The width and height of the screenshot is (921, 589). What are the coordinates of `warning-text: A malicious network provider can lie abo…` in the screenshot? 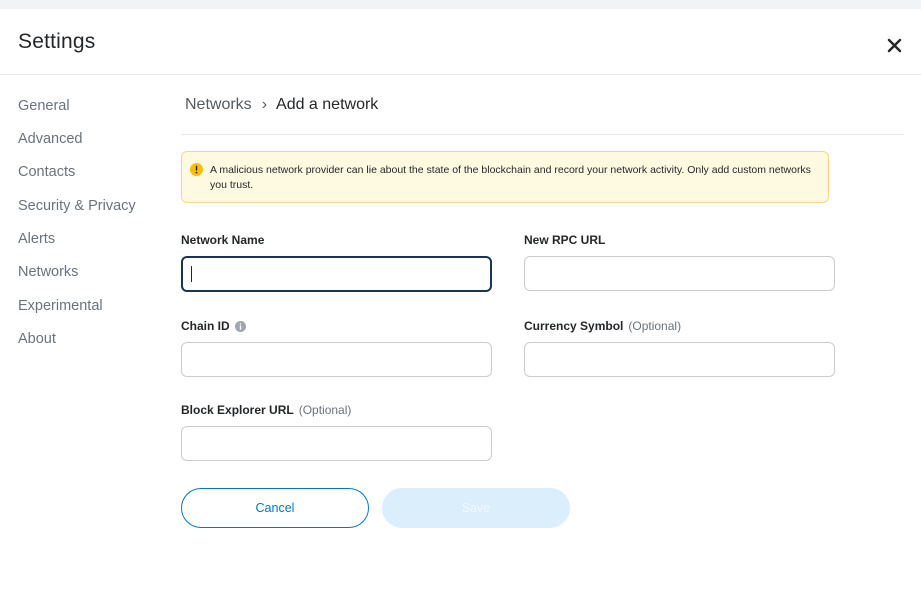 It's located at (510, 177).